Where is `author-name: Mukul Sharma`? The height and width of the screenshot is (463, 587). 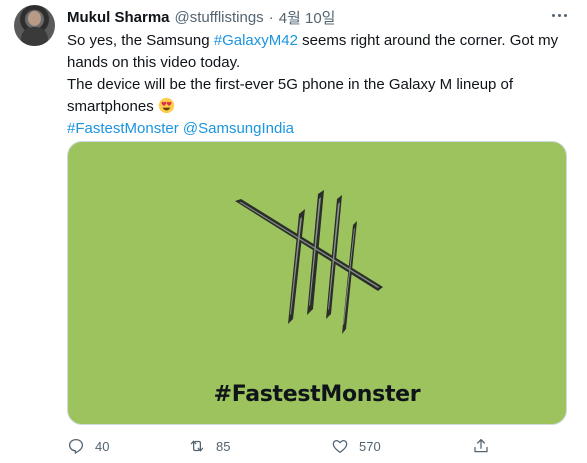 author-name: Mukul Sharma is located at coordinates (118, 17).